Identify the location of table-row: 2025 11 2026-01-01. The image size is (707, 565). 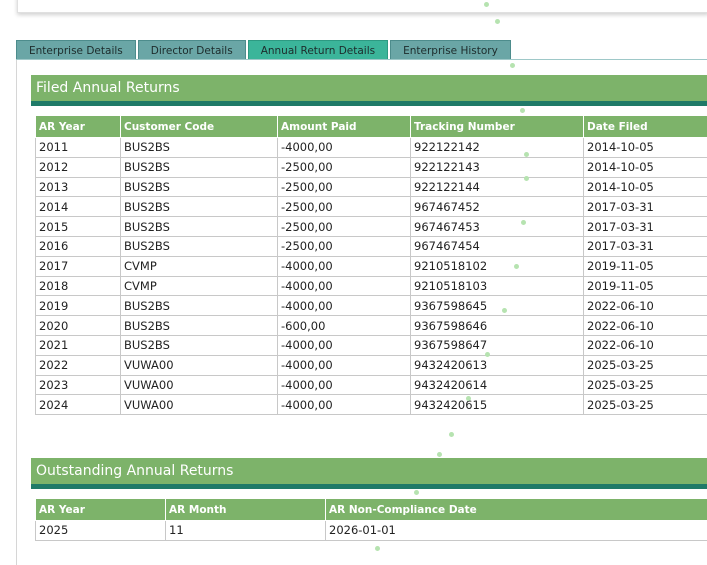
(371, 530).